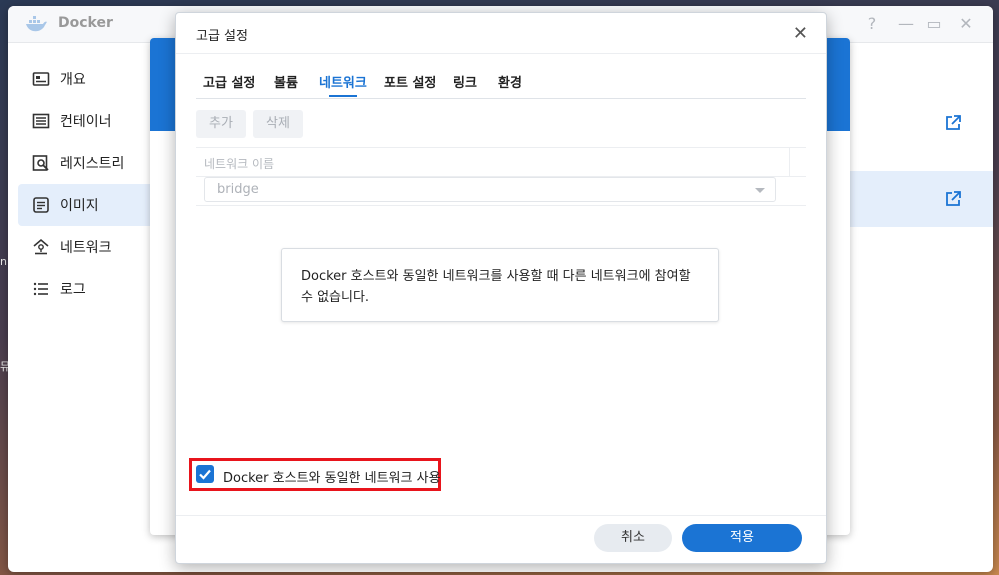 The image size is (999, 575). Describe the element at coordinates (934, 23) in the screenshot. I see `maximize-icon: ▭` at that location.